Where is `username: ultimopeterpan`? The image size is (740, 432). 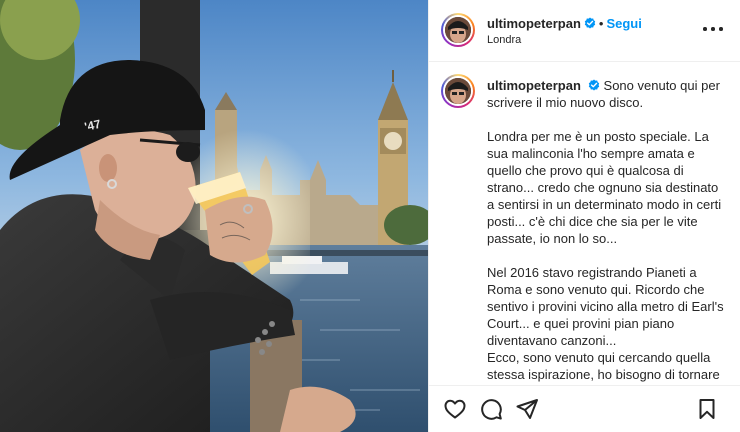 username: ultimopeterpan is located at coordinates (534, 23).